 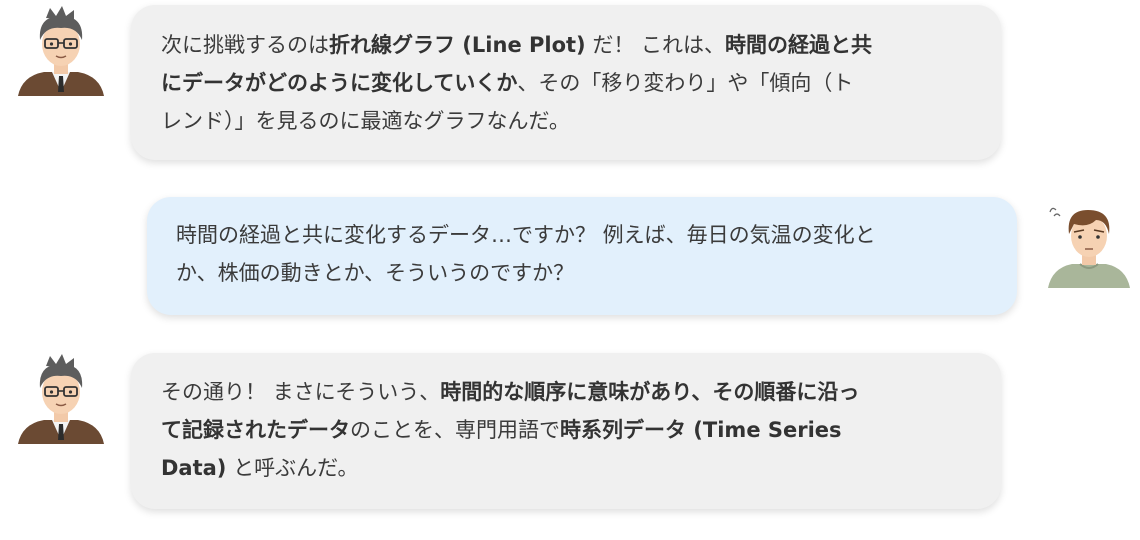 I want to click on message-text-bold: にデータがどのように変化していくか, so click(x=339, y=83).